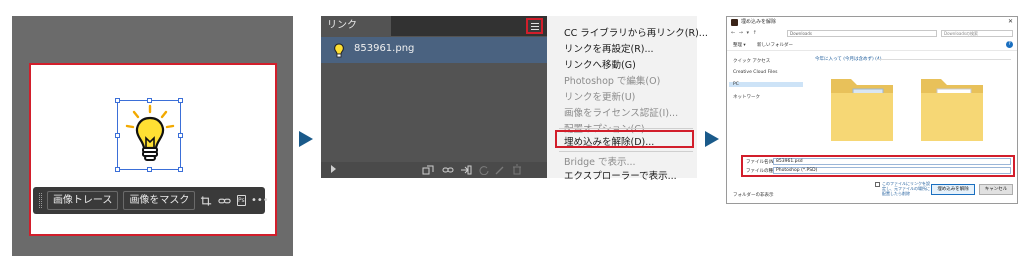 This screenshot has width=1024, height=263. What do you see at coordinates (225, 201) in the screenshot?
I see `link-icon` at bounding box center [225, 201].